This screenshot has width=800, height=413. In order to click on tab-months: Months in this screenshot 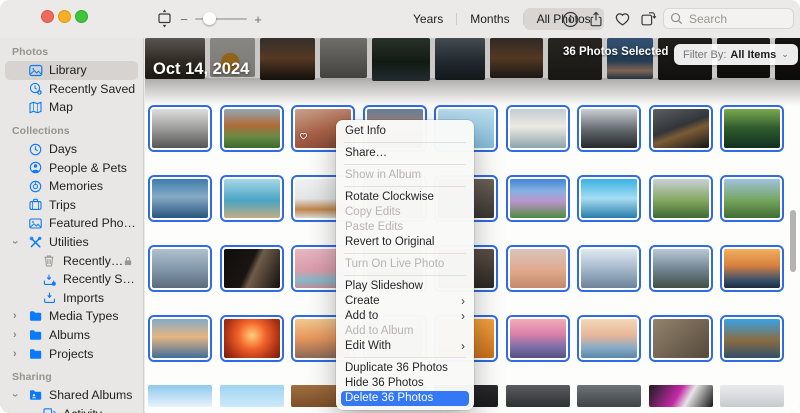, I will do `click(489, 19)`.